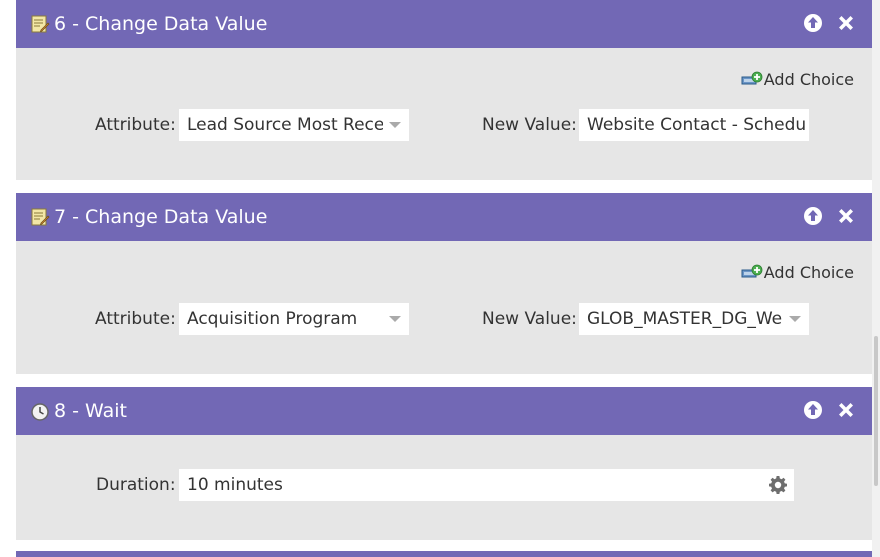  I want to click on clock-icon, so click(40, 412).